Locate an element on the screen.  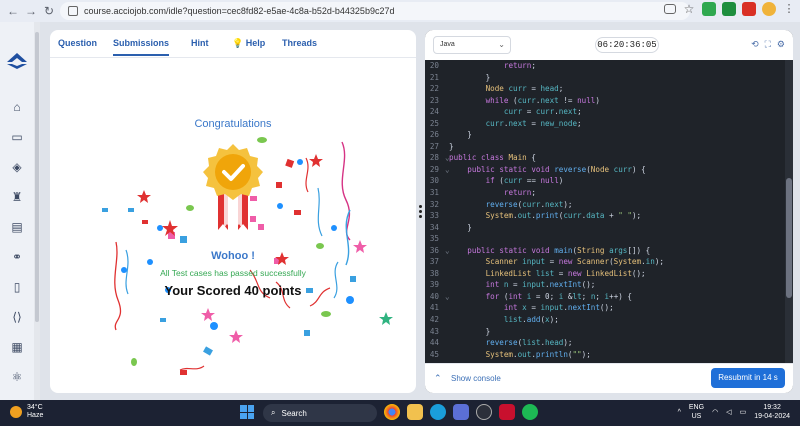
bookmark-star-icon: ☆ is located at coordinates (689, 9).